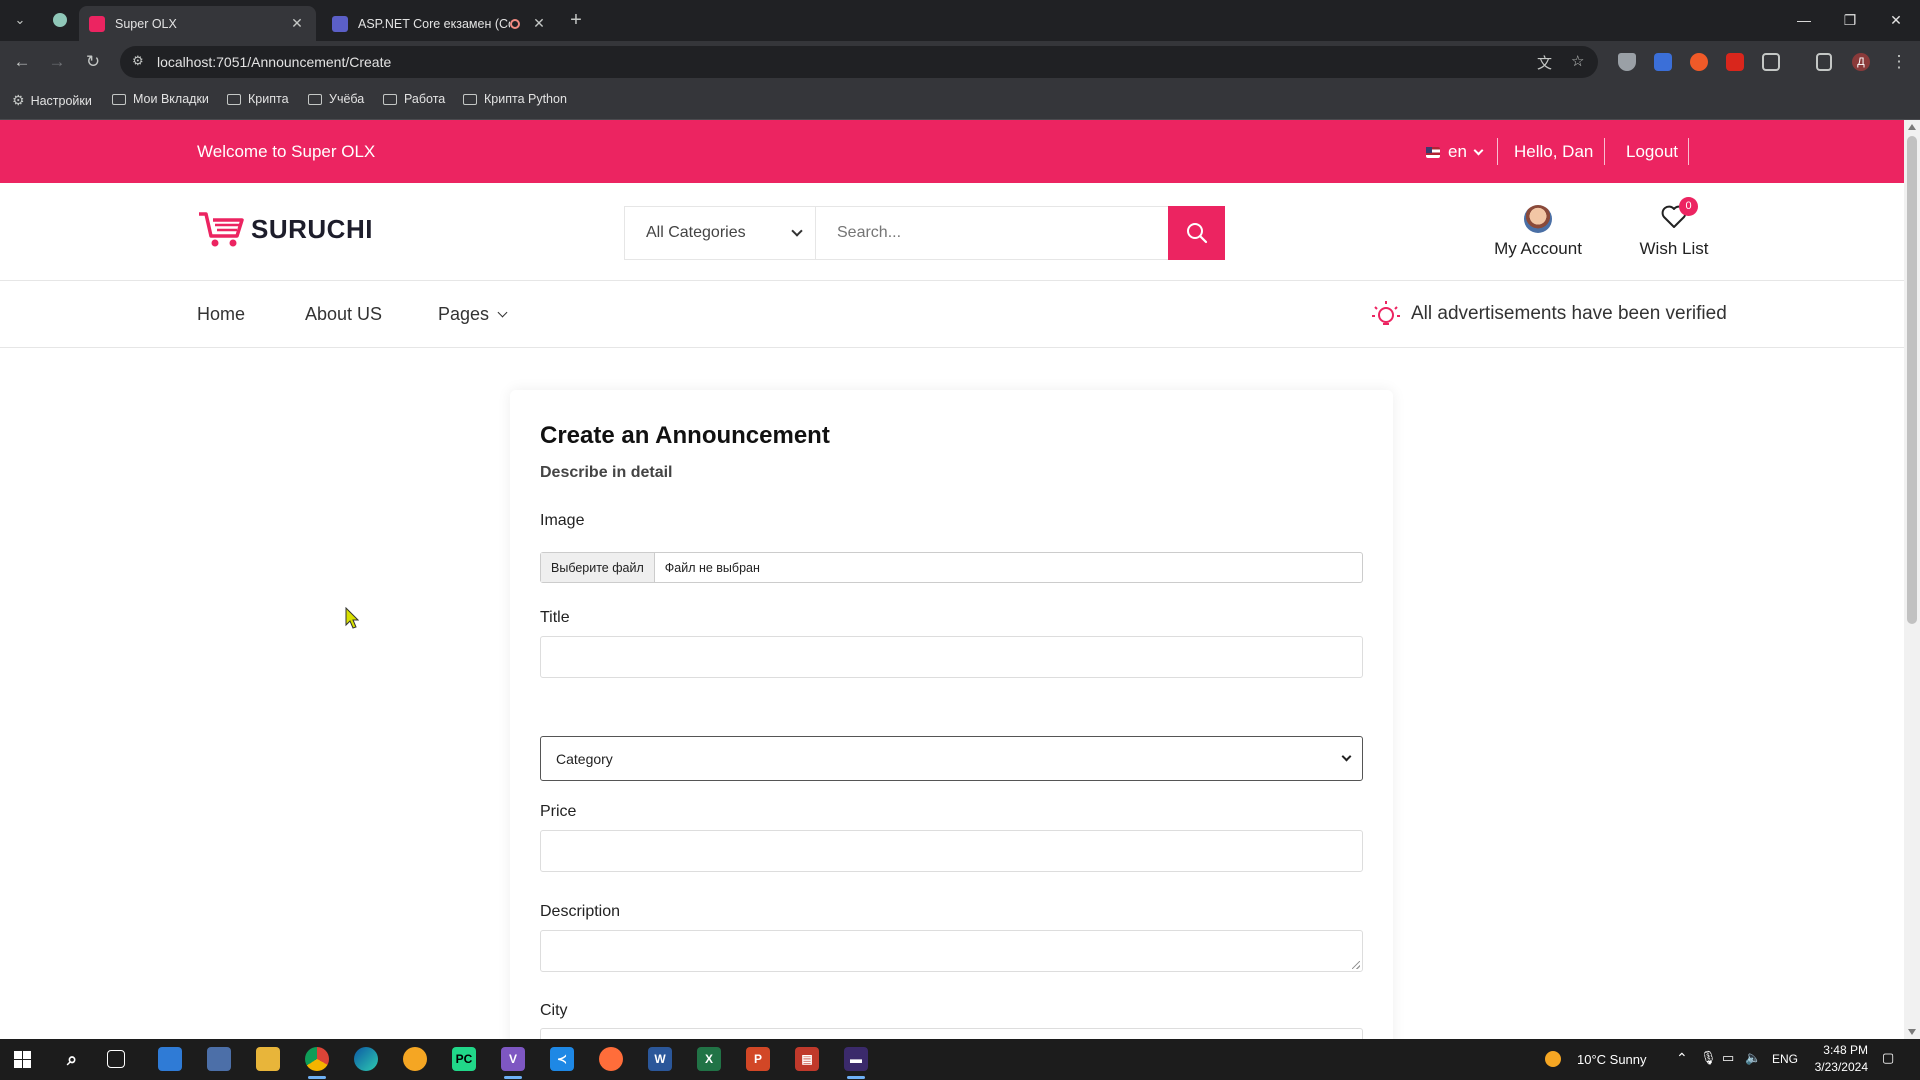 The width and height of the screenshot is (1920, 1080). What do you see at coordinates (221, 314) in the screenshot?
I see `nav-home: Home` at bounding box center [221, 314].